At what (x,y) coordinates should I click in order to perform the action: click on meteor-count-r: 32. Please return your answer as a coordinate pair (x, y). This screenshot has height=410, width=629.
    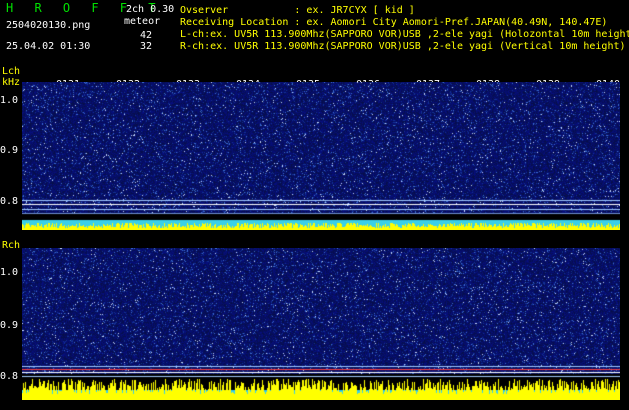
    Looking at the image, I should click on (146, 46).